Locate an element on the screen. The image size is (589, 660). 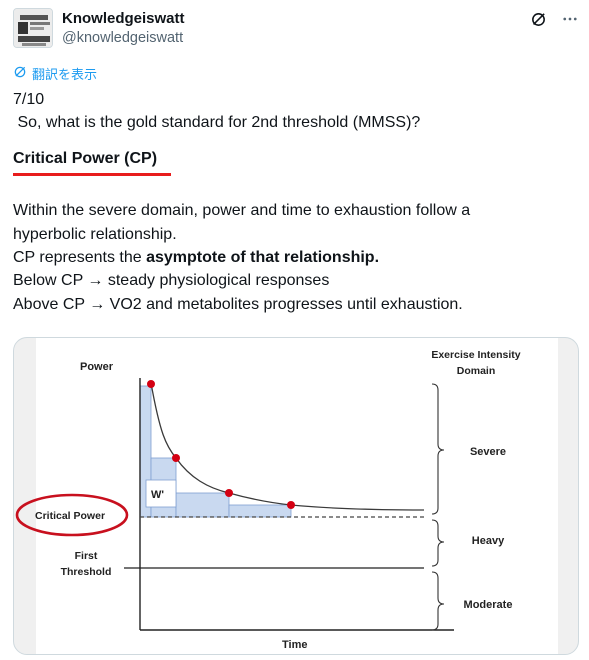
para2-bold: asymptote of that relationship. is located at coordinates (263, 258).